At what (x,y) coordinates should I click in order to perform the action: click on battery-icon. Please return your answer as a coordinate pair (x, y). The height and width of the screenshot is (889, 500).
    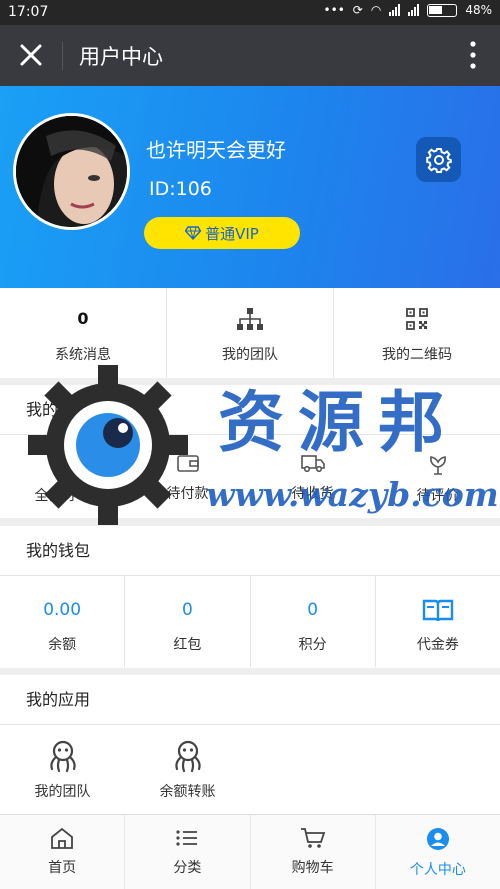
    Looking at the image, I should click on (442, 10).